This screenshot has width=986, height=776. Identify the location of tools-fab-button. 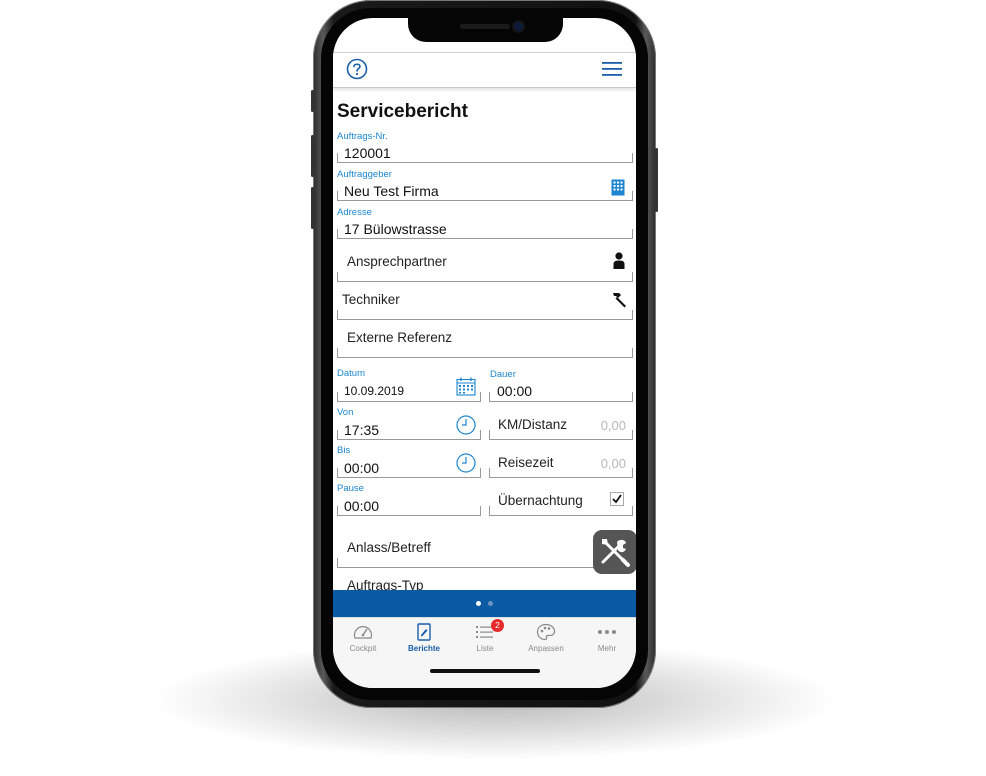
(614, 552).